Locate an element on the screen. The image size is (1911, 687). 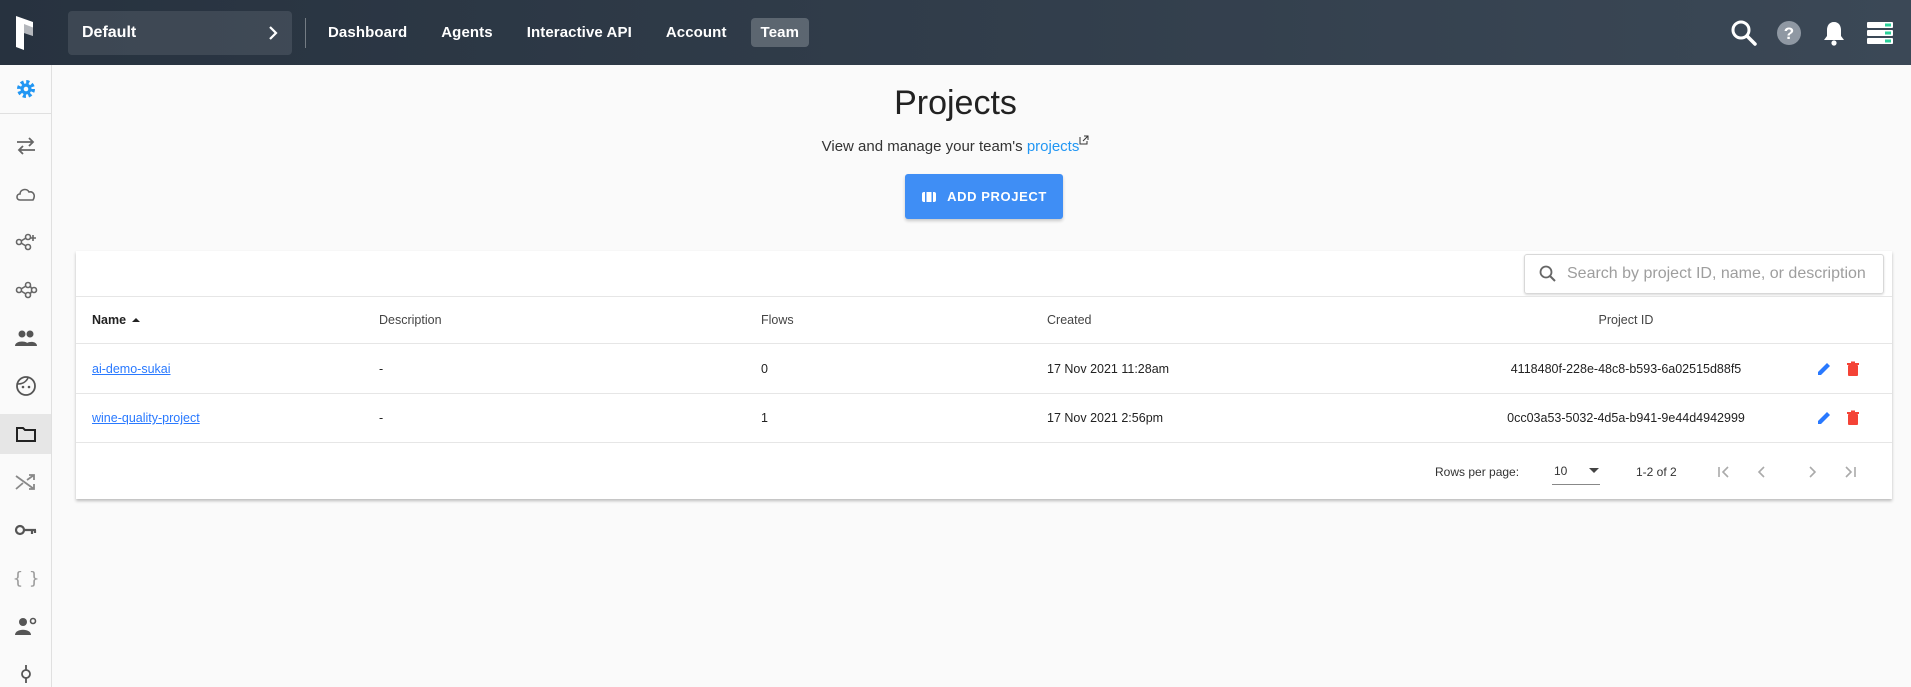
external-link-icon is located at coordinates (1084, 140).